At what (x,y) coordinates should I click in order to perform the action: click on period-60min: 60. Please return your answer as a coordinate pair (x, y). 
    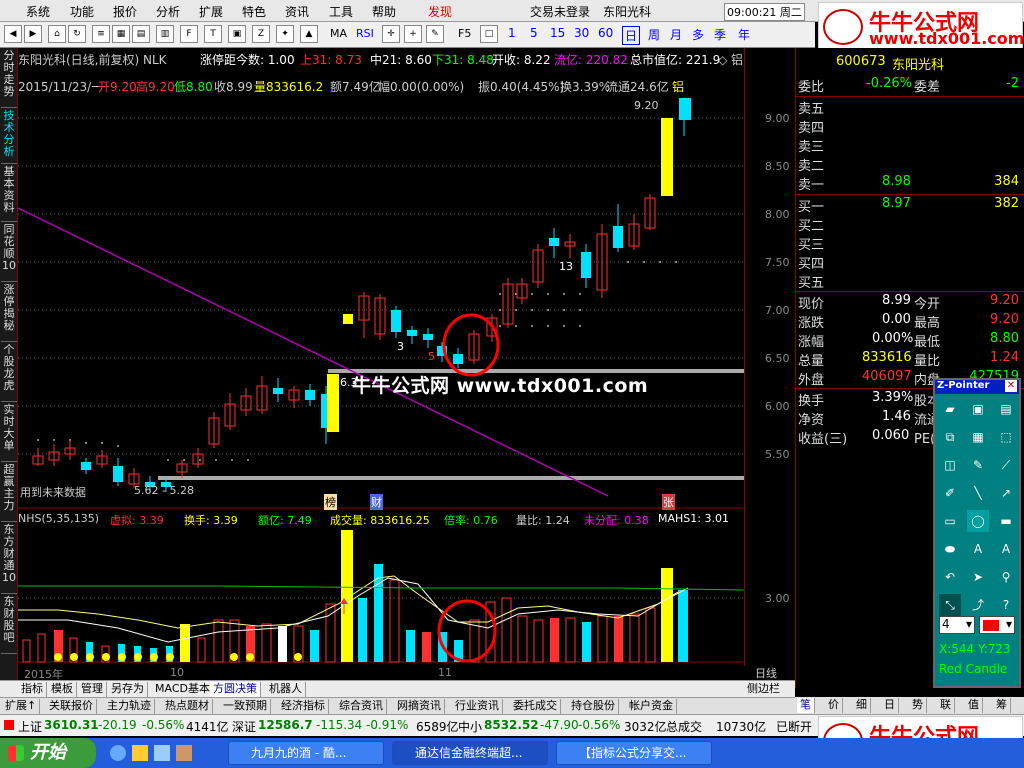
    Looking at the image, I should click on (605, 33).